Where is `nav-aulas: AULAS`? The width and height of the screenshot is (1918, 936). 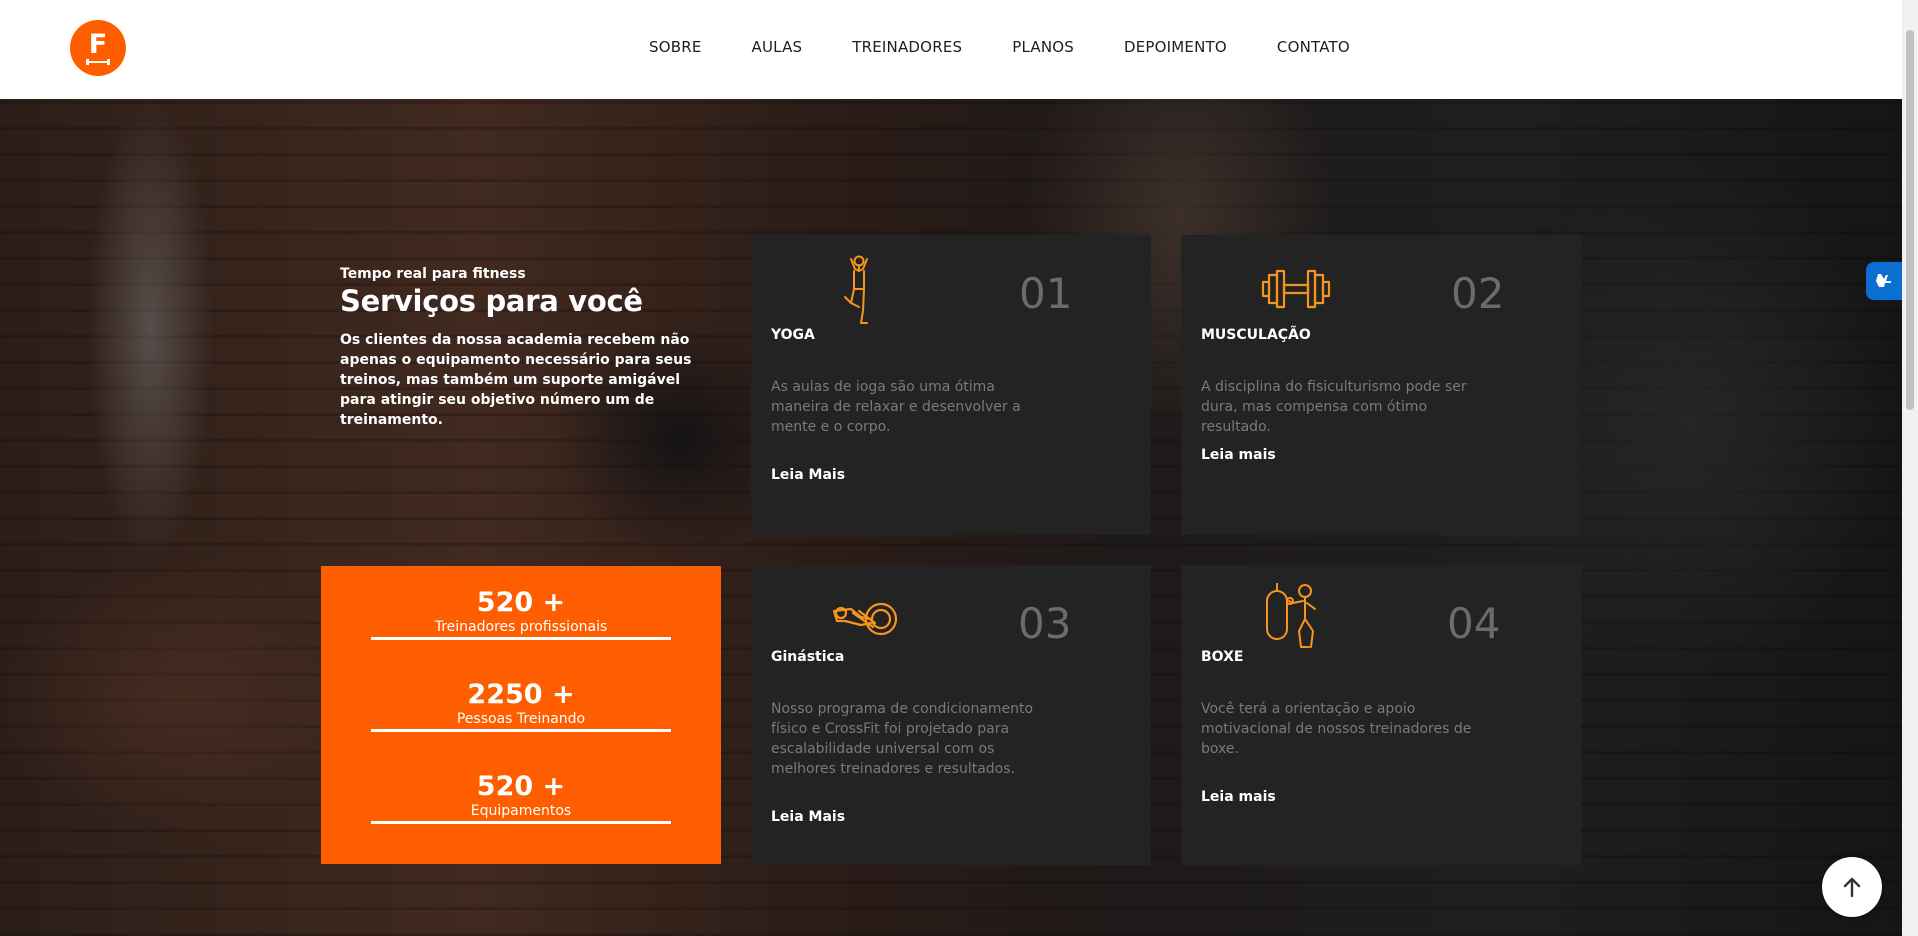
nav-aulas: AULAS is located at coordinates (777, 47).